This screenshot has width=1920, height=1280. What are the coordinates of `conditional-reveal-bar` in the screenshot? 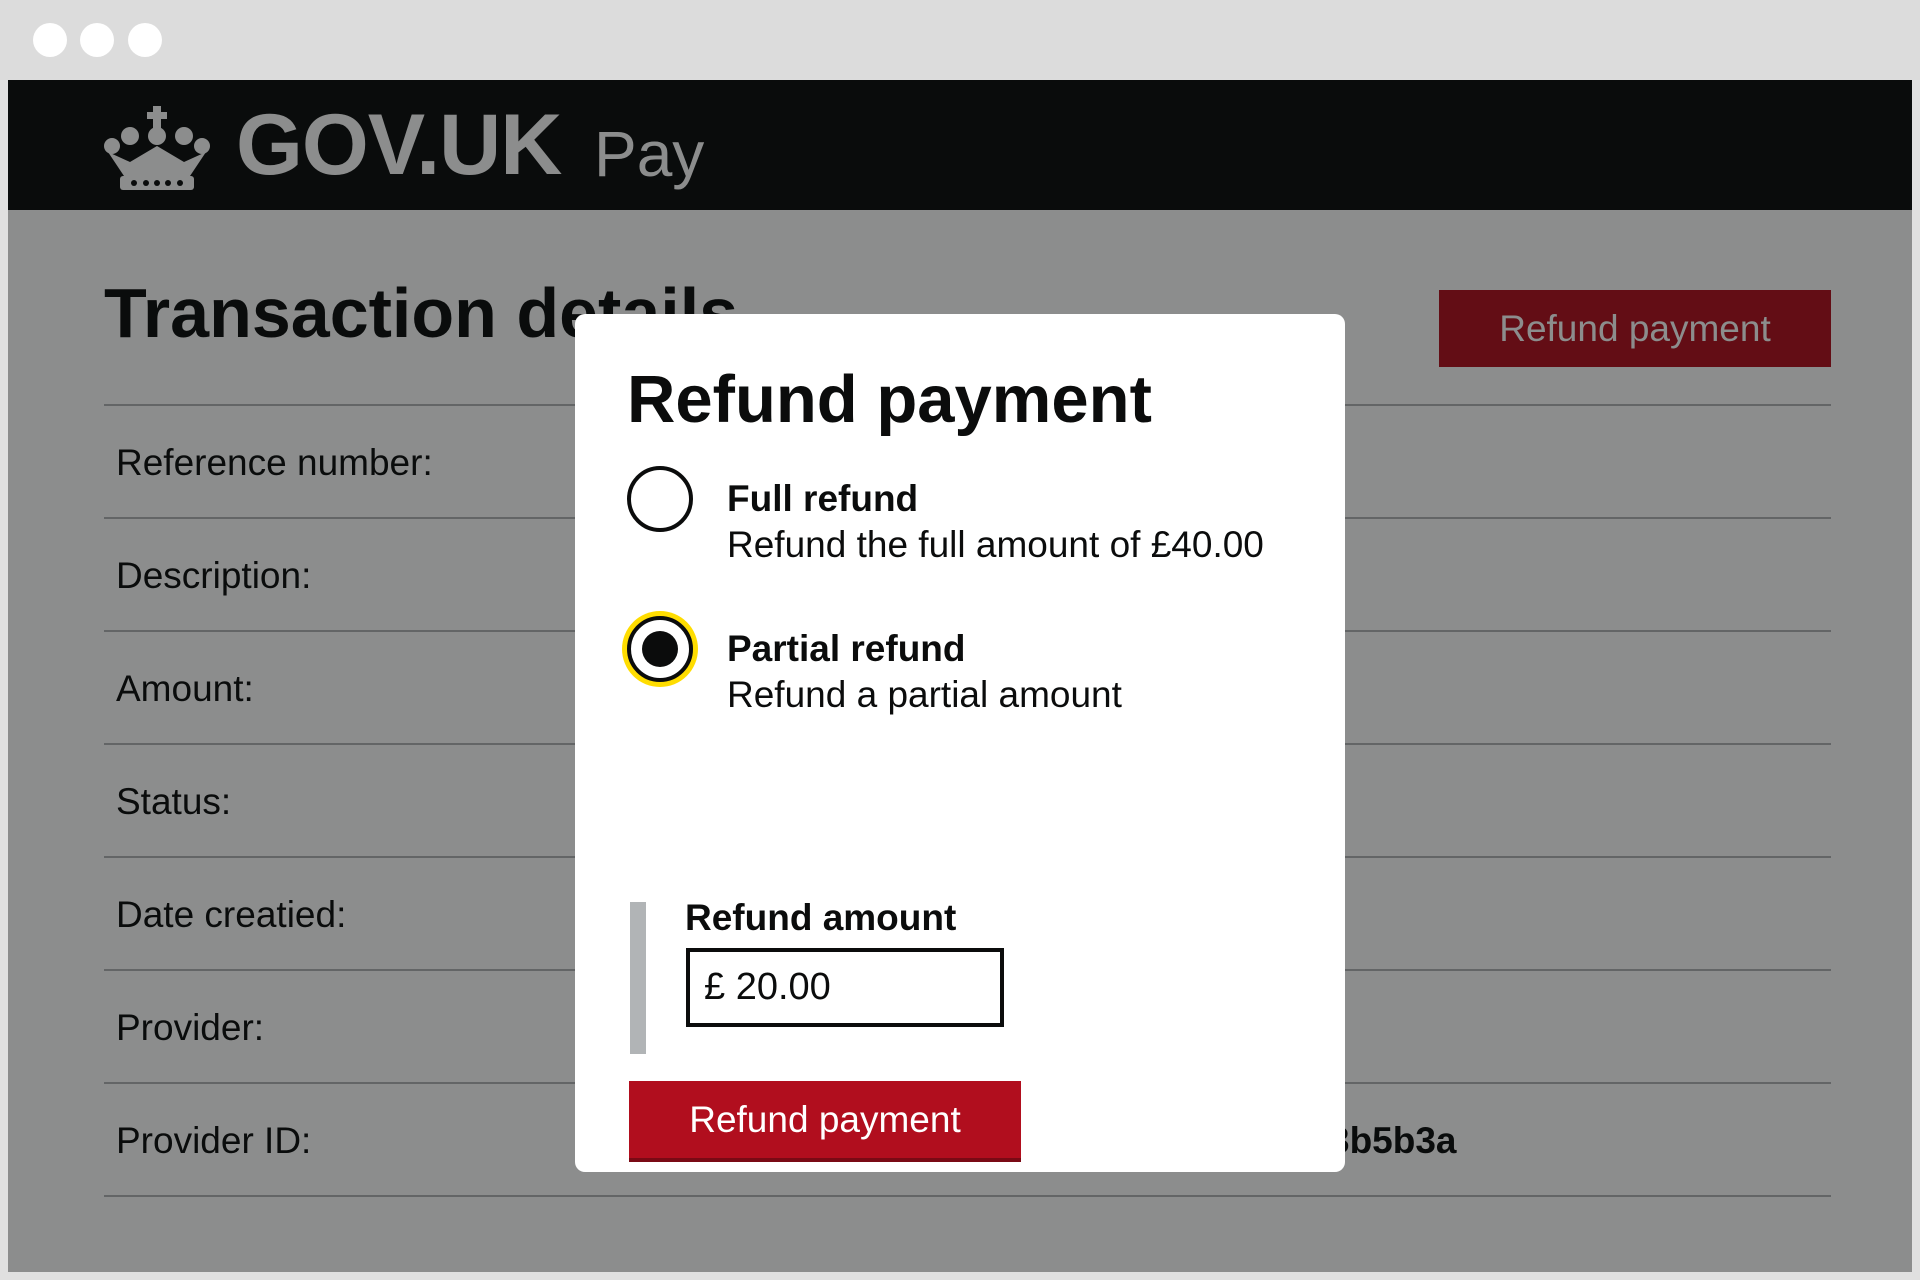 It's located at (638, 978).